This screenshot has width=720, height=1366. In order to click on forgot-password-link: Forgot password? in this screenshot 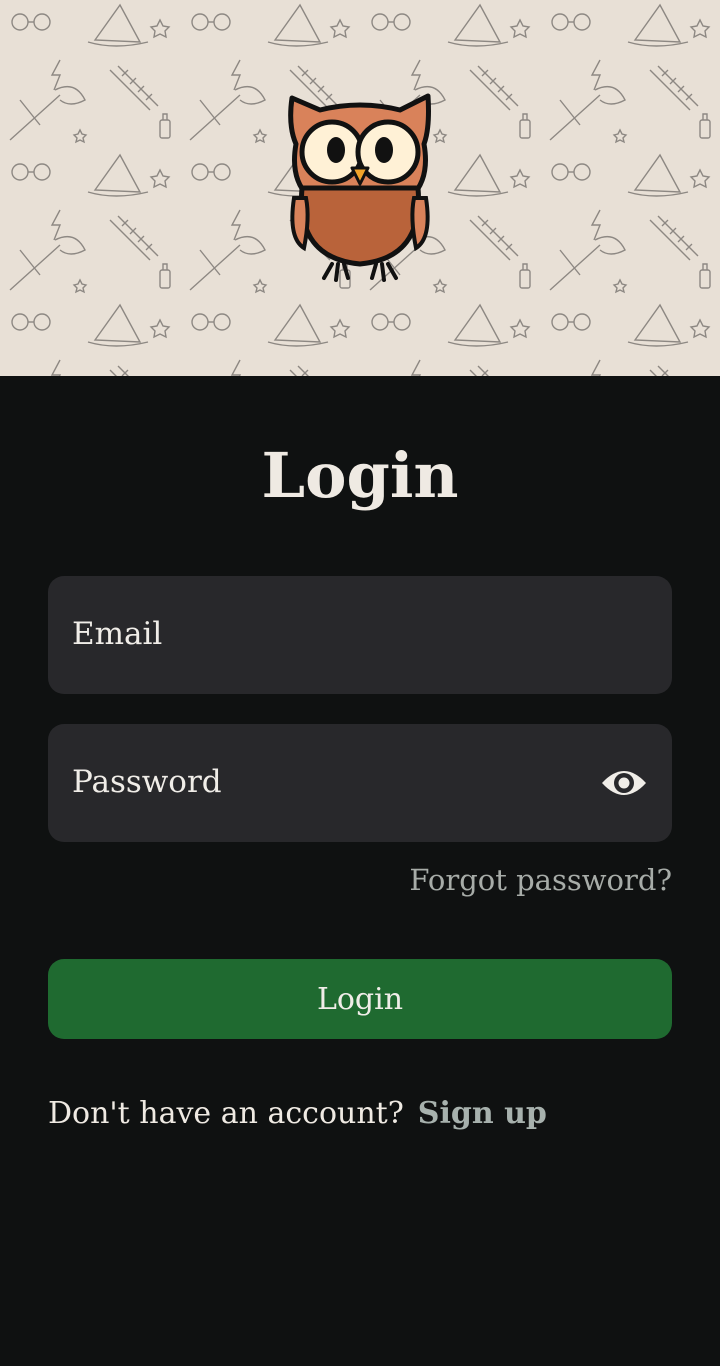, I will do `click(540, 880)`.